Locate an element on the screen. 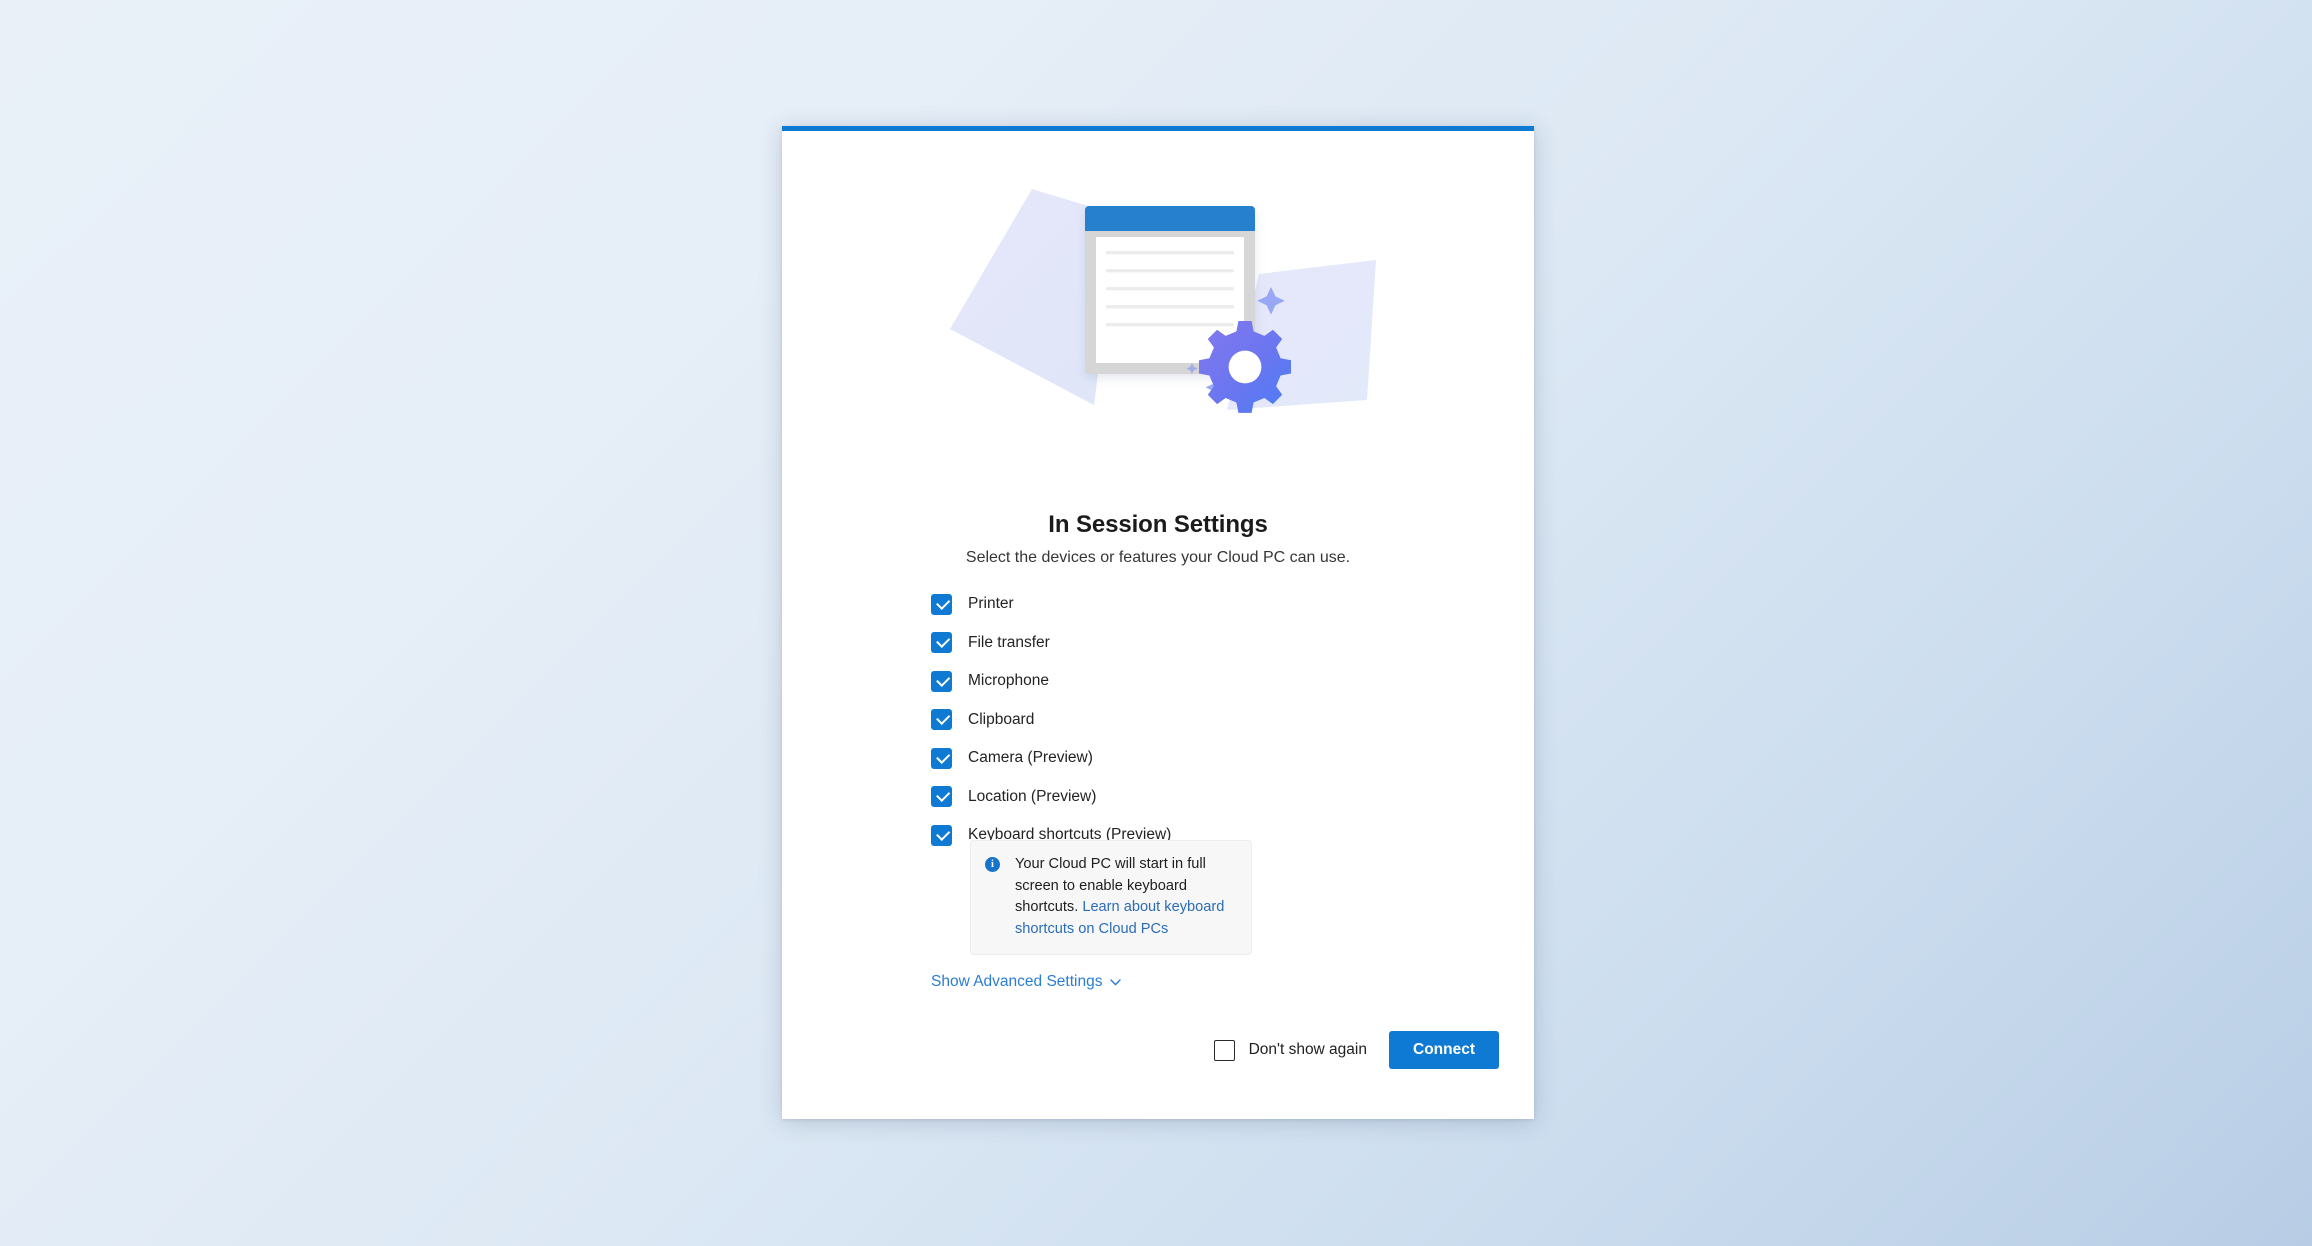 Image resolution: width=2312 pixels, height=1246 pixels. checkbox-location is located at coordinates (941, 796).